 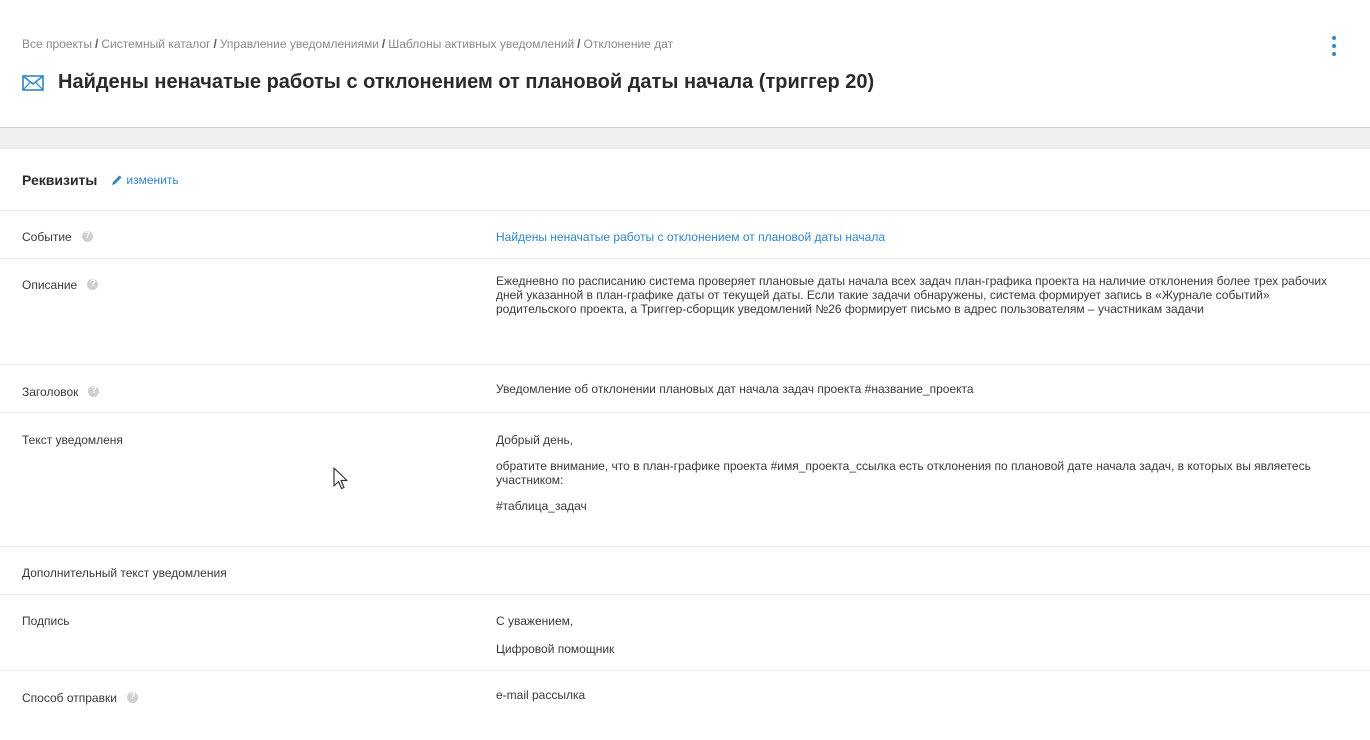 I want to click on table-placeholder-text: #таблица_задач, so click(x=541, y=506).